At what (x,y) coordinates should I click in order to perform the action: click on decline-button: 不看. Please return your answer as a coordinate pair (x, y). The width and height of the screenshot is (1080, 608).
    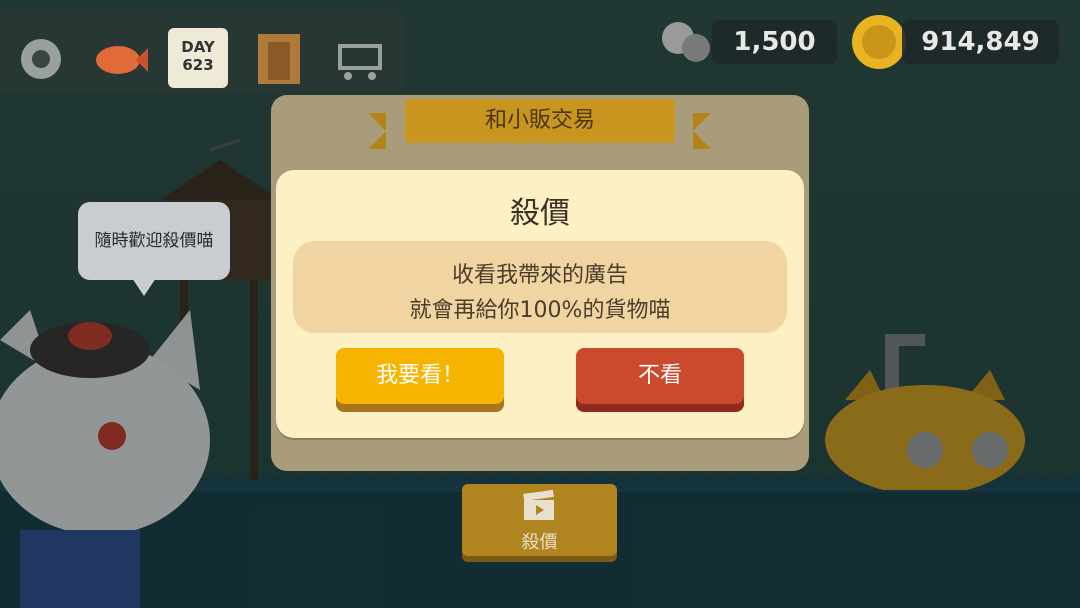
    Looking at the image, I should click on (660, 376).